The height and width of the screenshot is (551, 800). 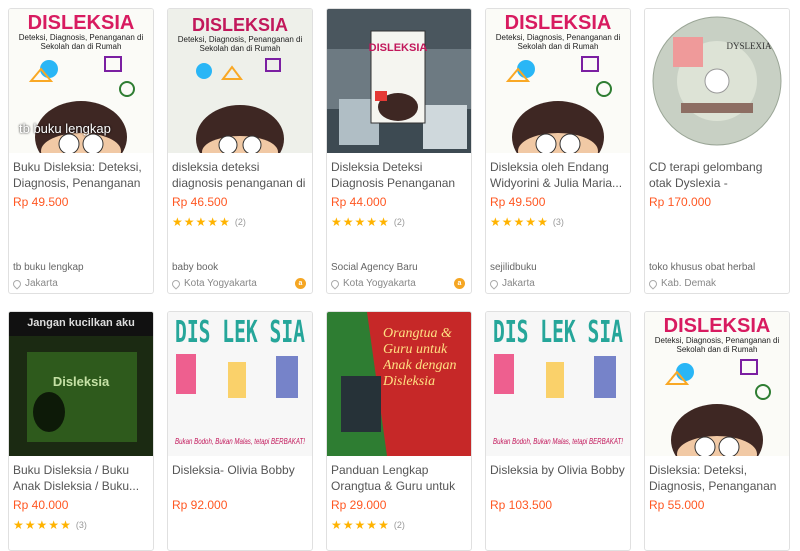 What do you see at coordinates (717, 81) in the screenshot?
I see `product-image: DYSLEXIA` at bounding box center [717, 81].